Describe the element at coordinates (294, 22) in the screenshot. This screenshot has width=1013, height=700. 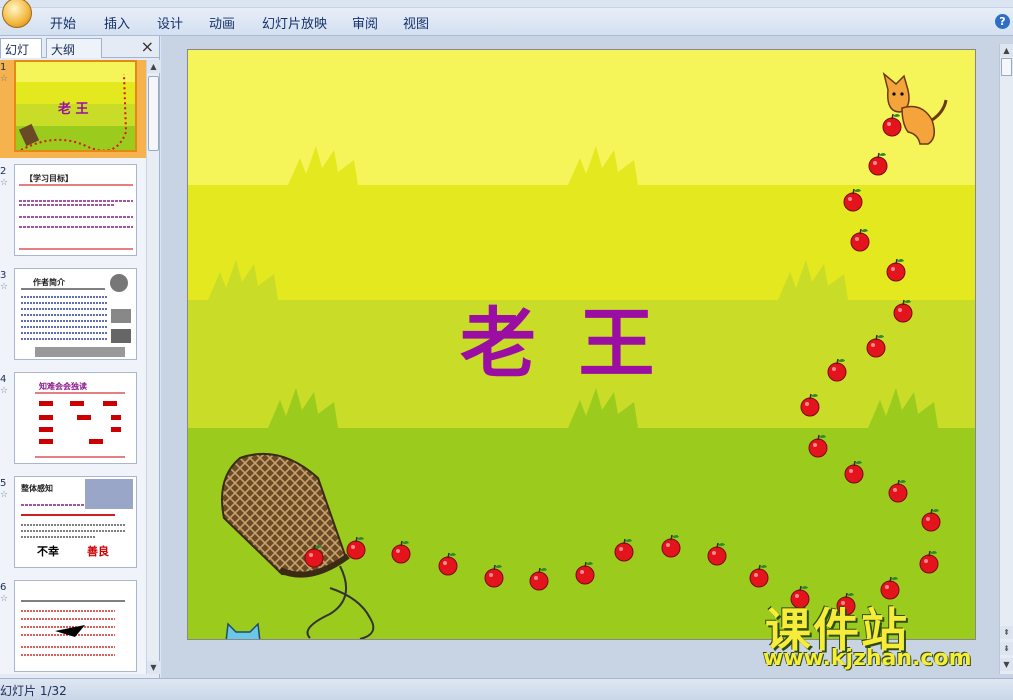
I see `menu-slideshow: 幻灯片放映` at that location.